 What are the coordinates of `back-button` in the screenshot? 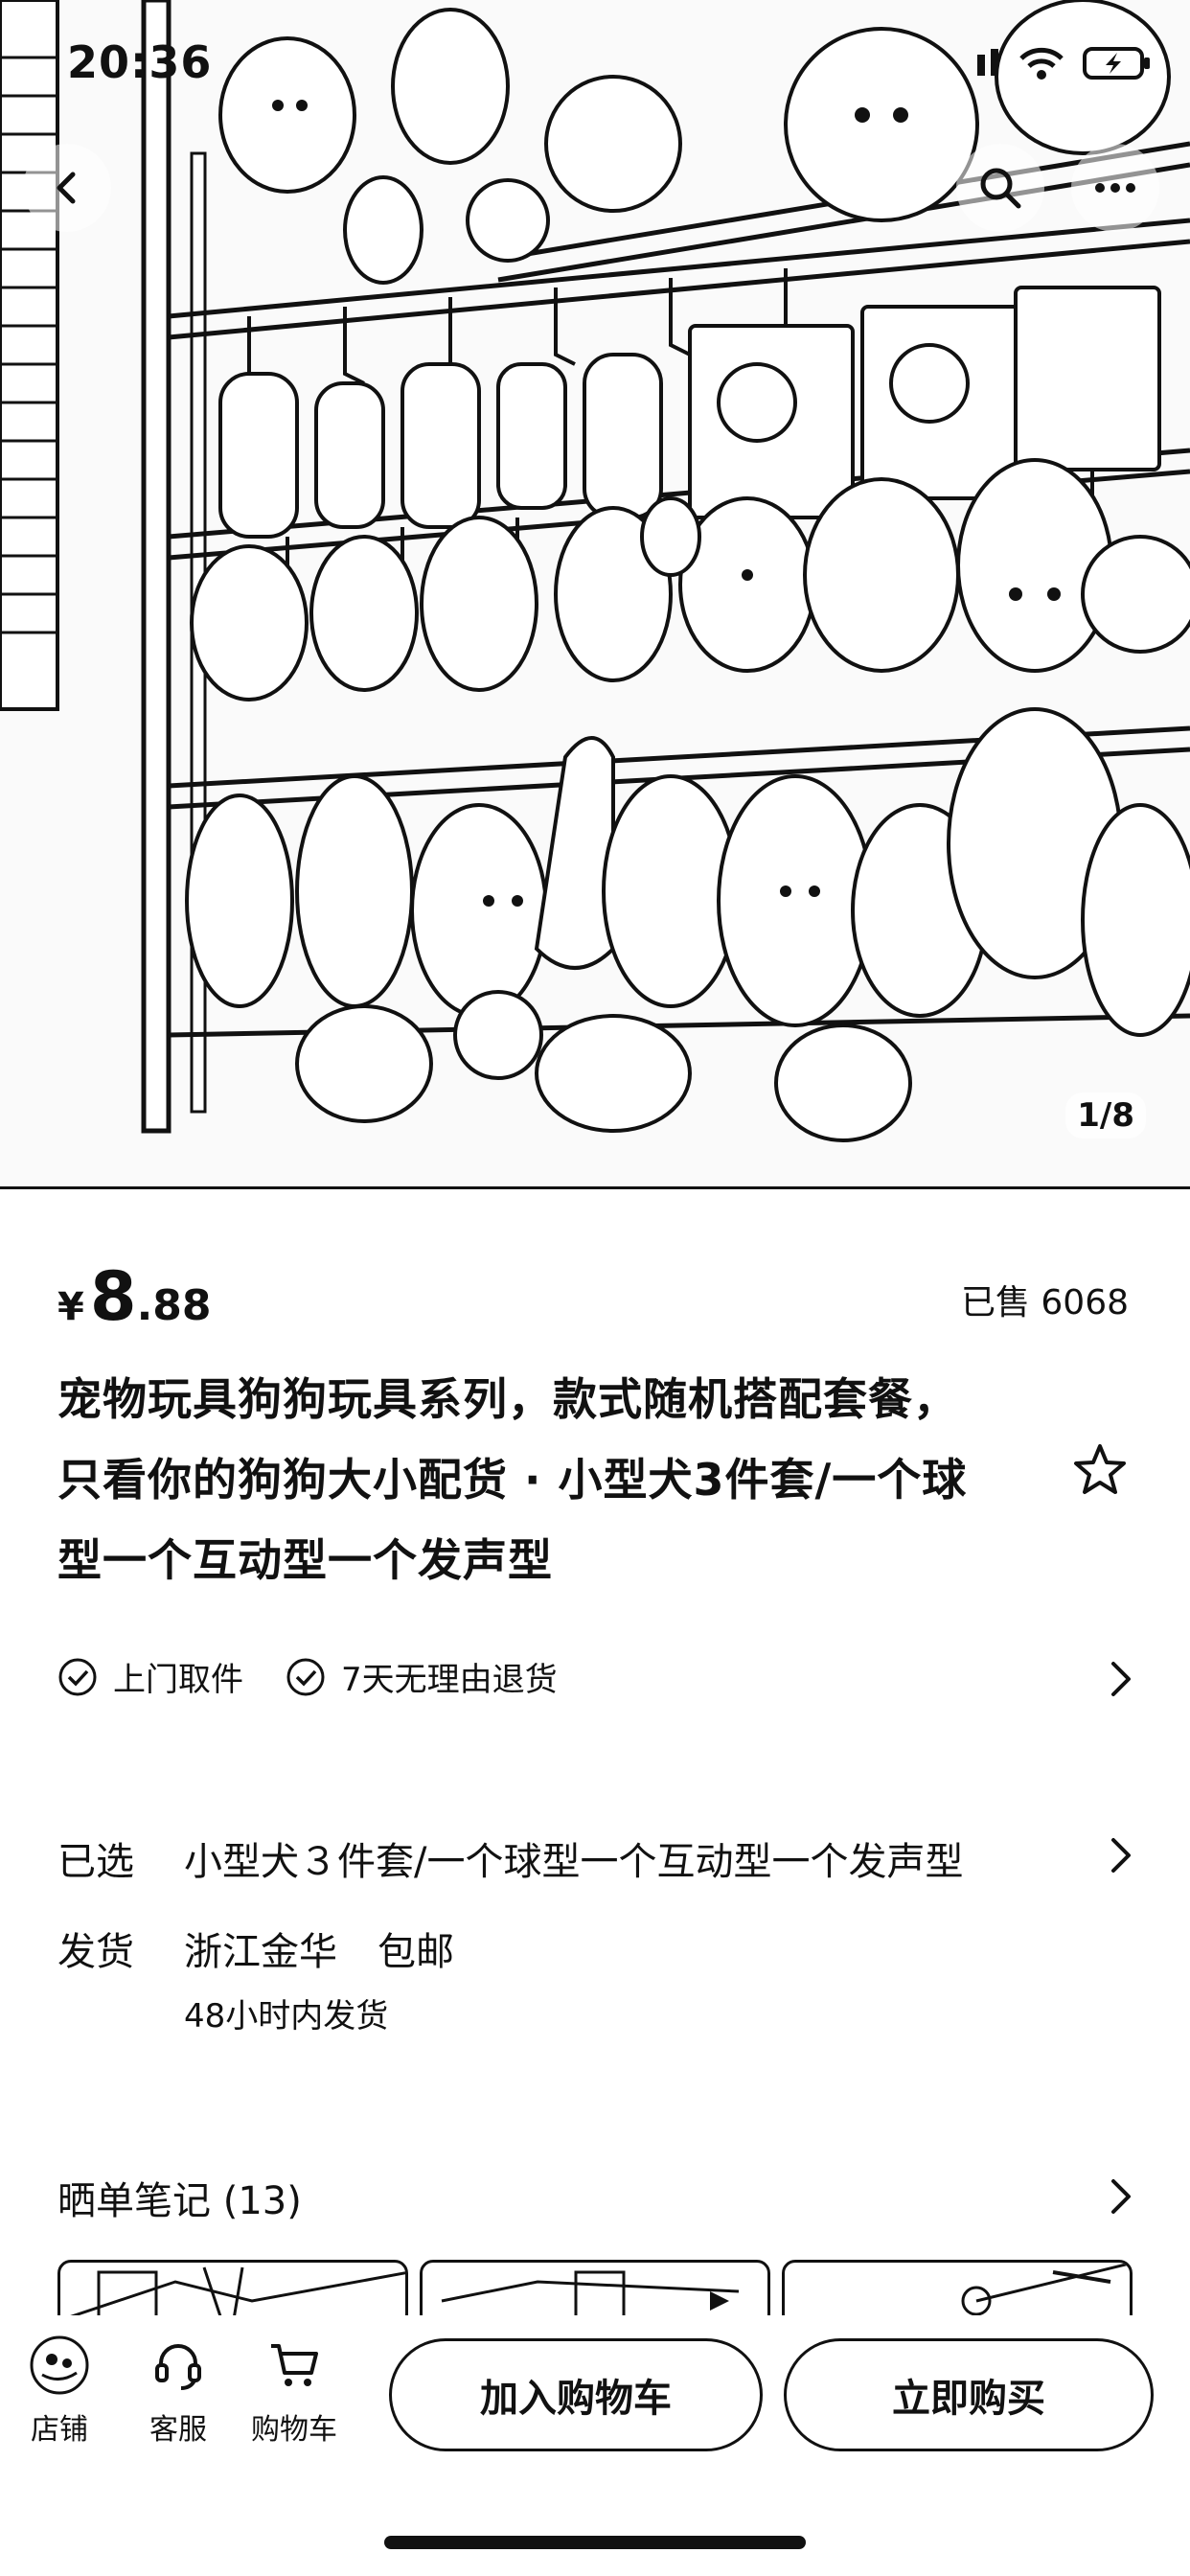 It's located at (67, 188).